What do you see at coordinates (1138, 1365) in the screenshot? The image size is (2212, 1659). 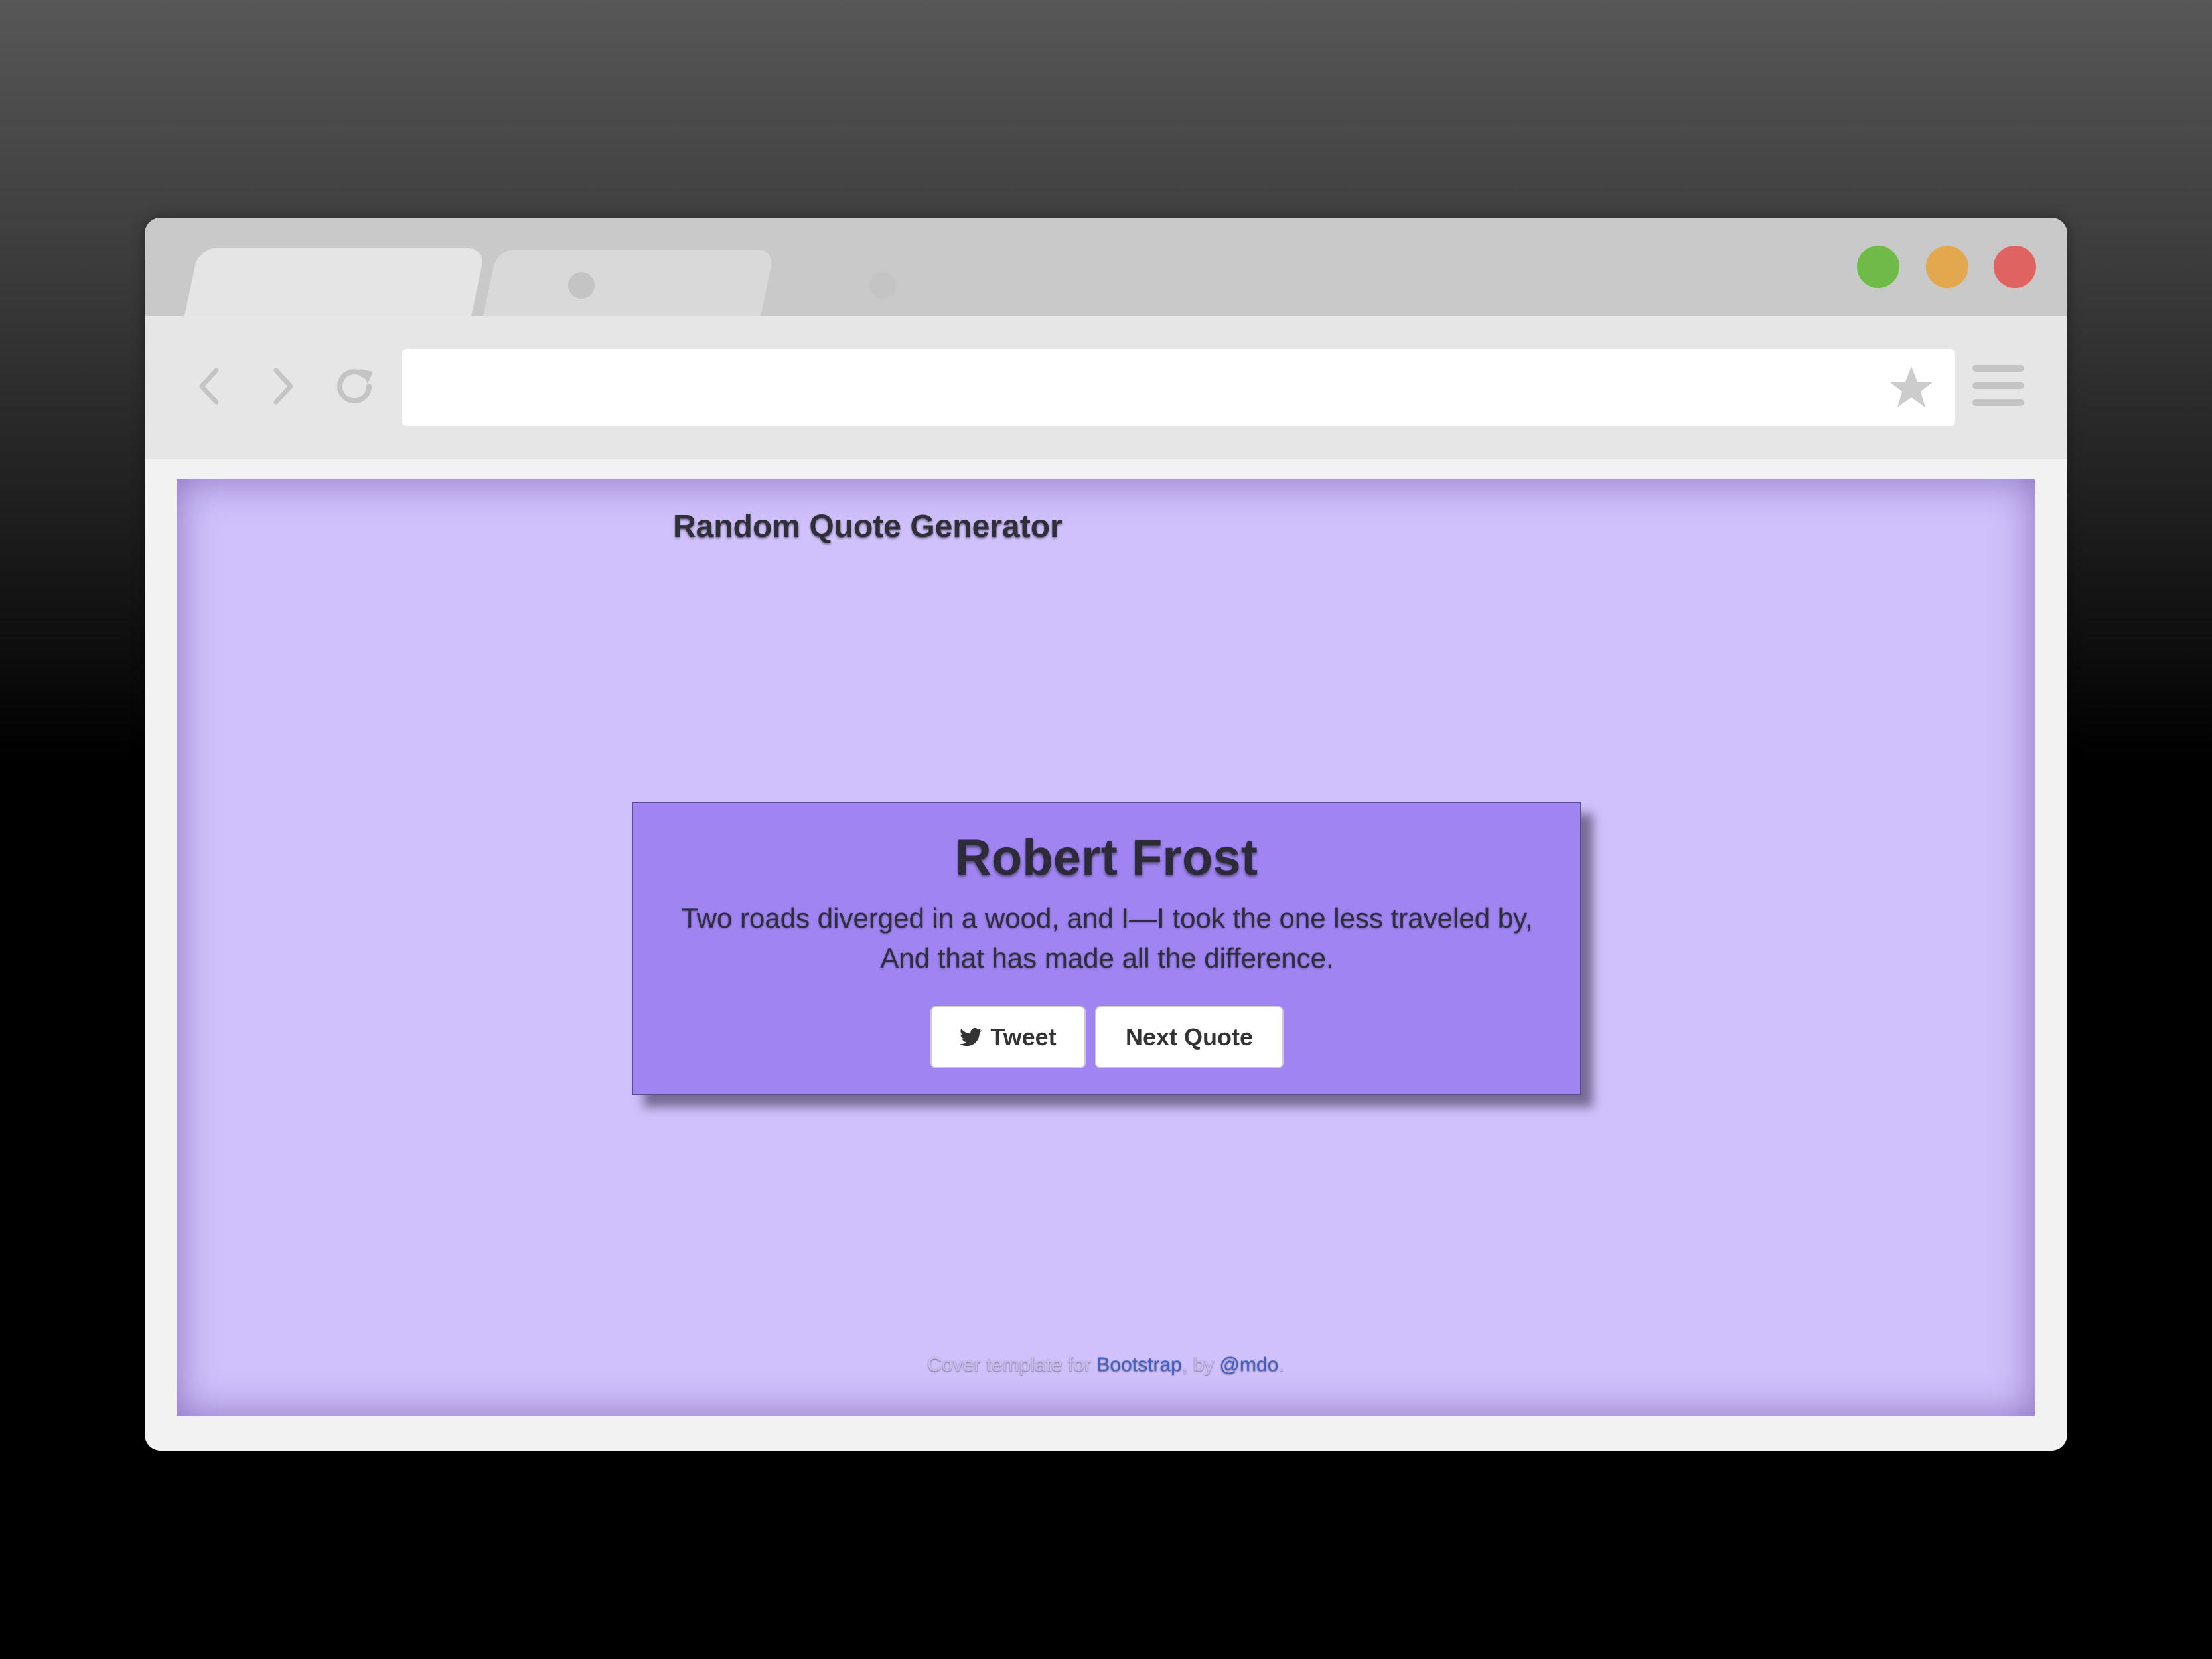 I see `bootstrap-link: Bootstrap` at bounding box center [1138, 1365].